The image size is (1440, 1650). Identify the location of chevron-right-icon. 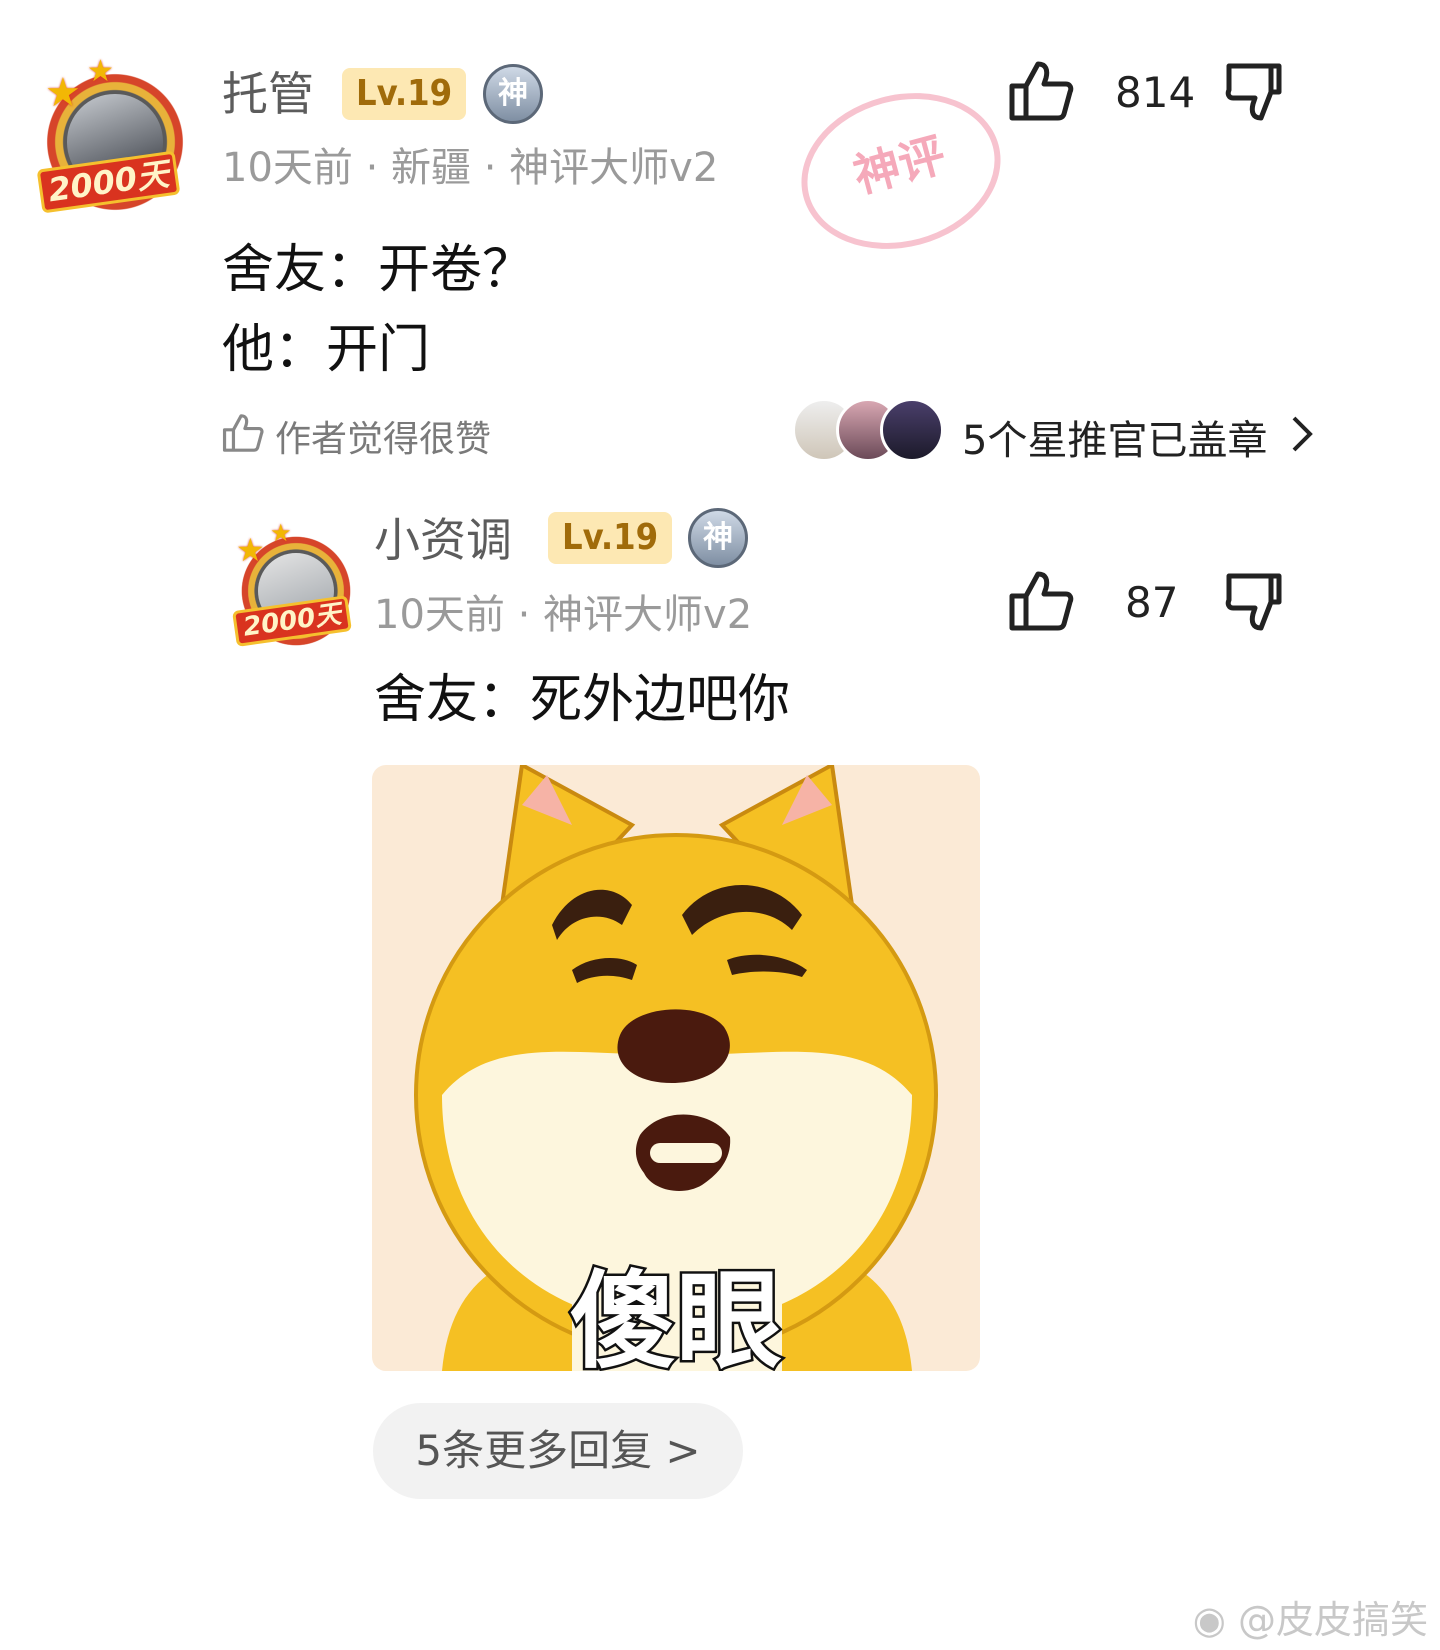
(1302, 434).